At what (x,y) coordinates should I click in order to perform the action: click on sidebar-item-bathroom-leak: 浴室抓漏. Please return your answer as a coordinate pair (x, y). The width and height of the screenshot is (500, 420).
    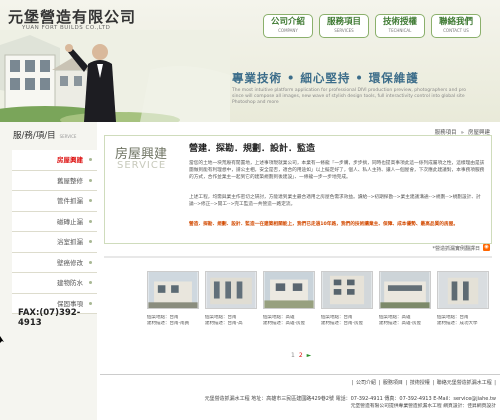
    Looking at the image, I should click on (54, 242).